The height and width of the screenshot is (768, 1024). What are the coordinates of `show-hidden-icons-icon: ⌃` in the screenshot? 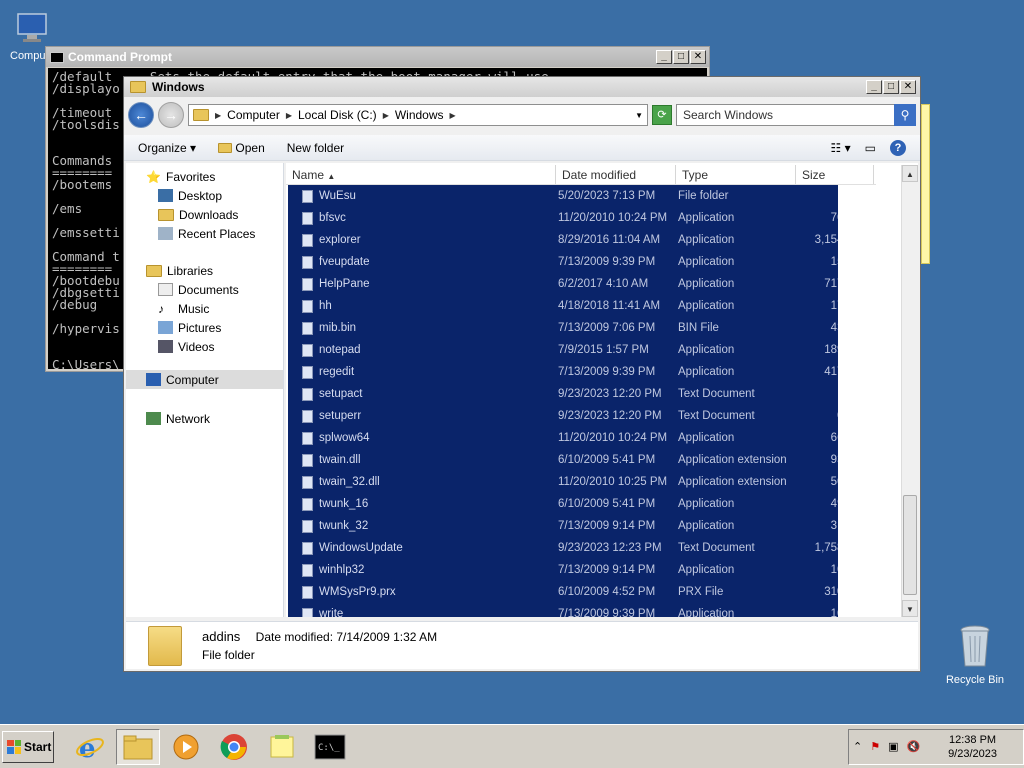 It's located at (857, 746).